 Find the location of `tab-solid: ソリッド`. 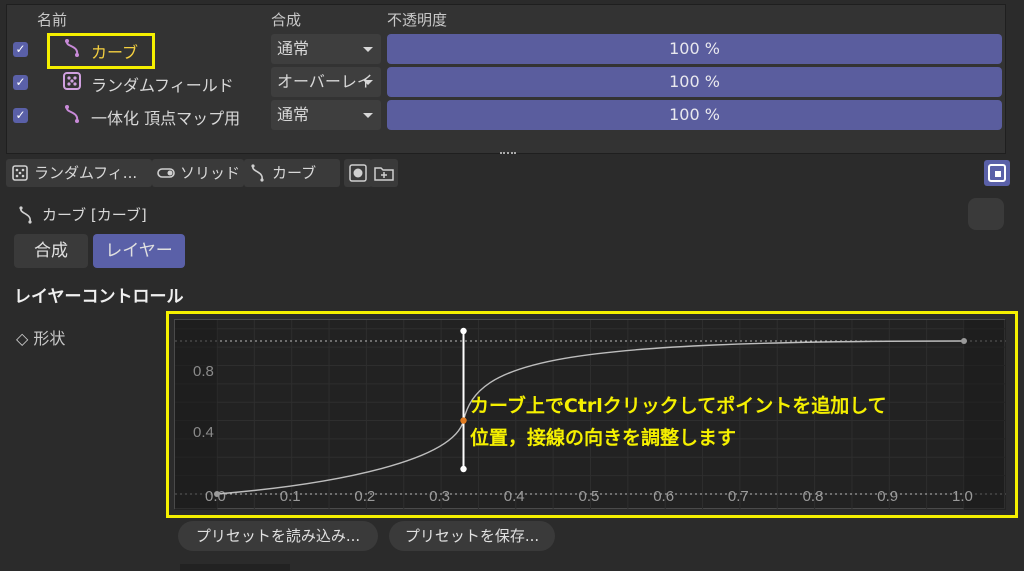

tab-solid: ソリッド is located at coordinates (198, 173).